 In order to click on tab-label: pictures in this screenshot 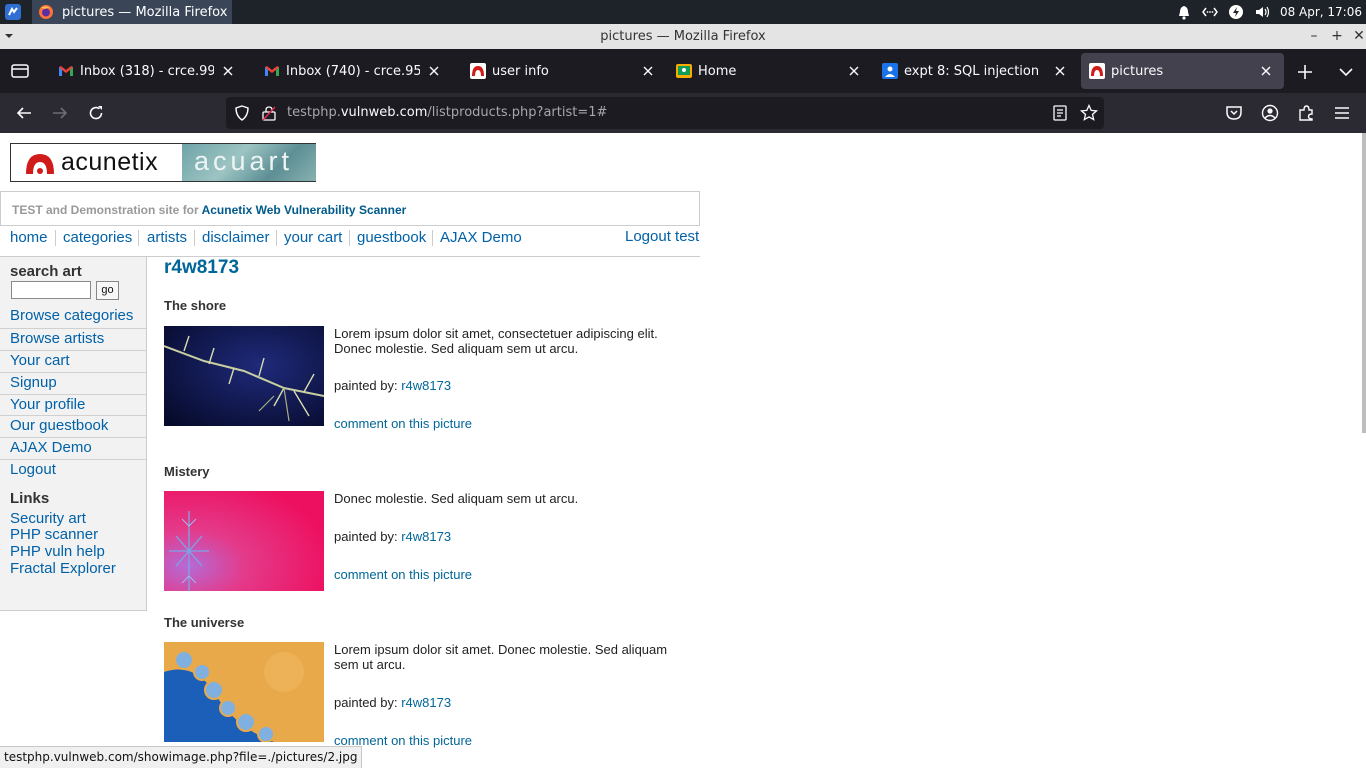, I will do `click(1137, 71)`.